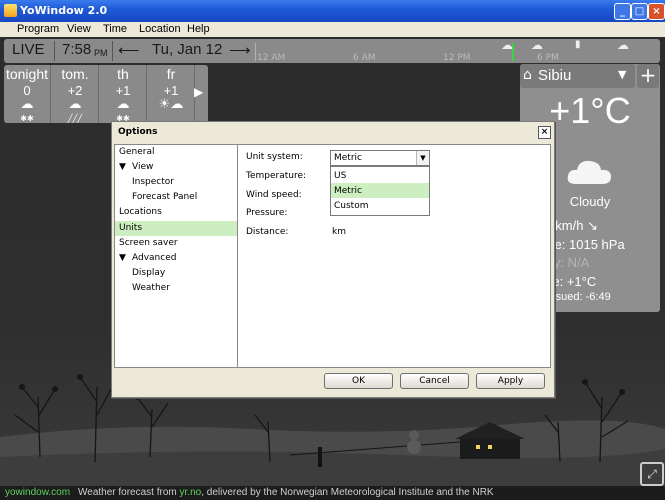 The image size is (665, 500). What do you see at coordinates (457, 58) in the screenshot?
I see `ruler-tick: 12 PM` at bounding box center [457, 58].